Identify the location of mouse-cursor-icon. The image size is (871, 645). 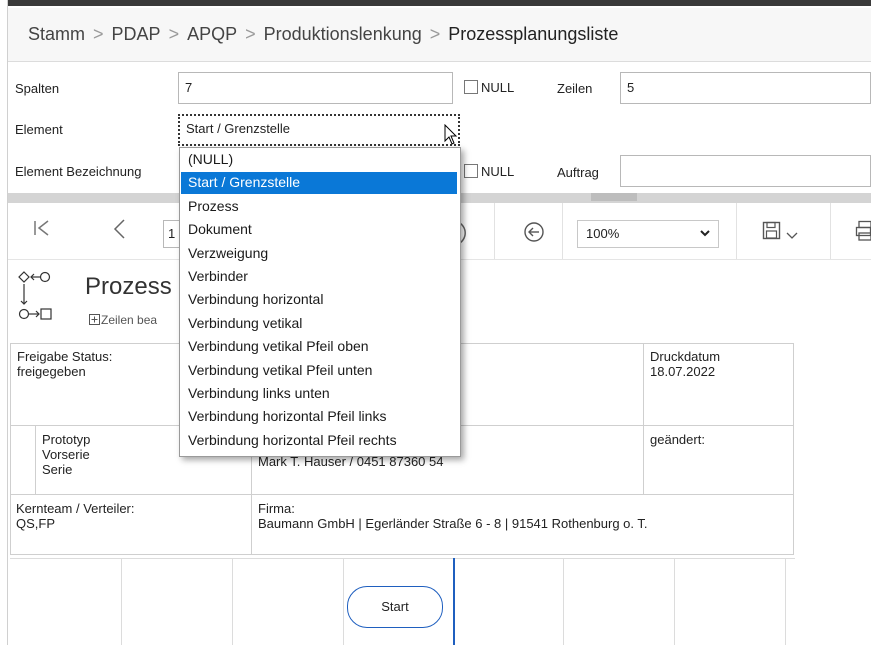
(451, 134).